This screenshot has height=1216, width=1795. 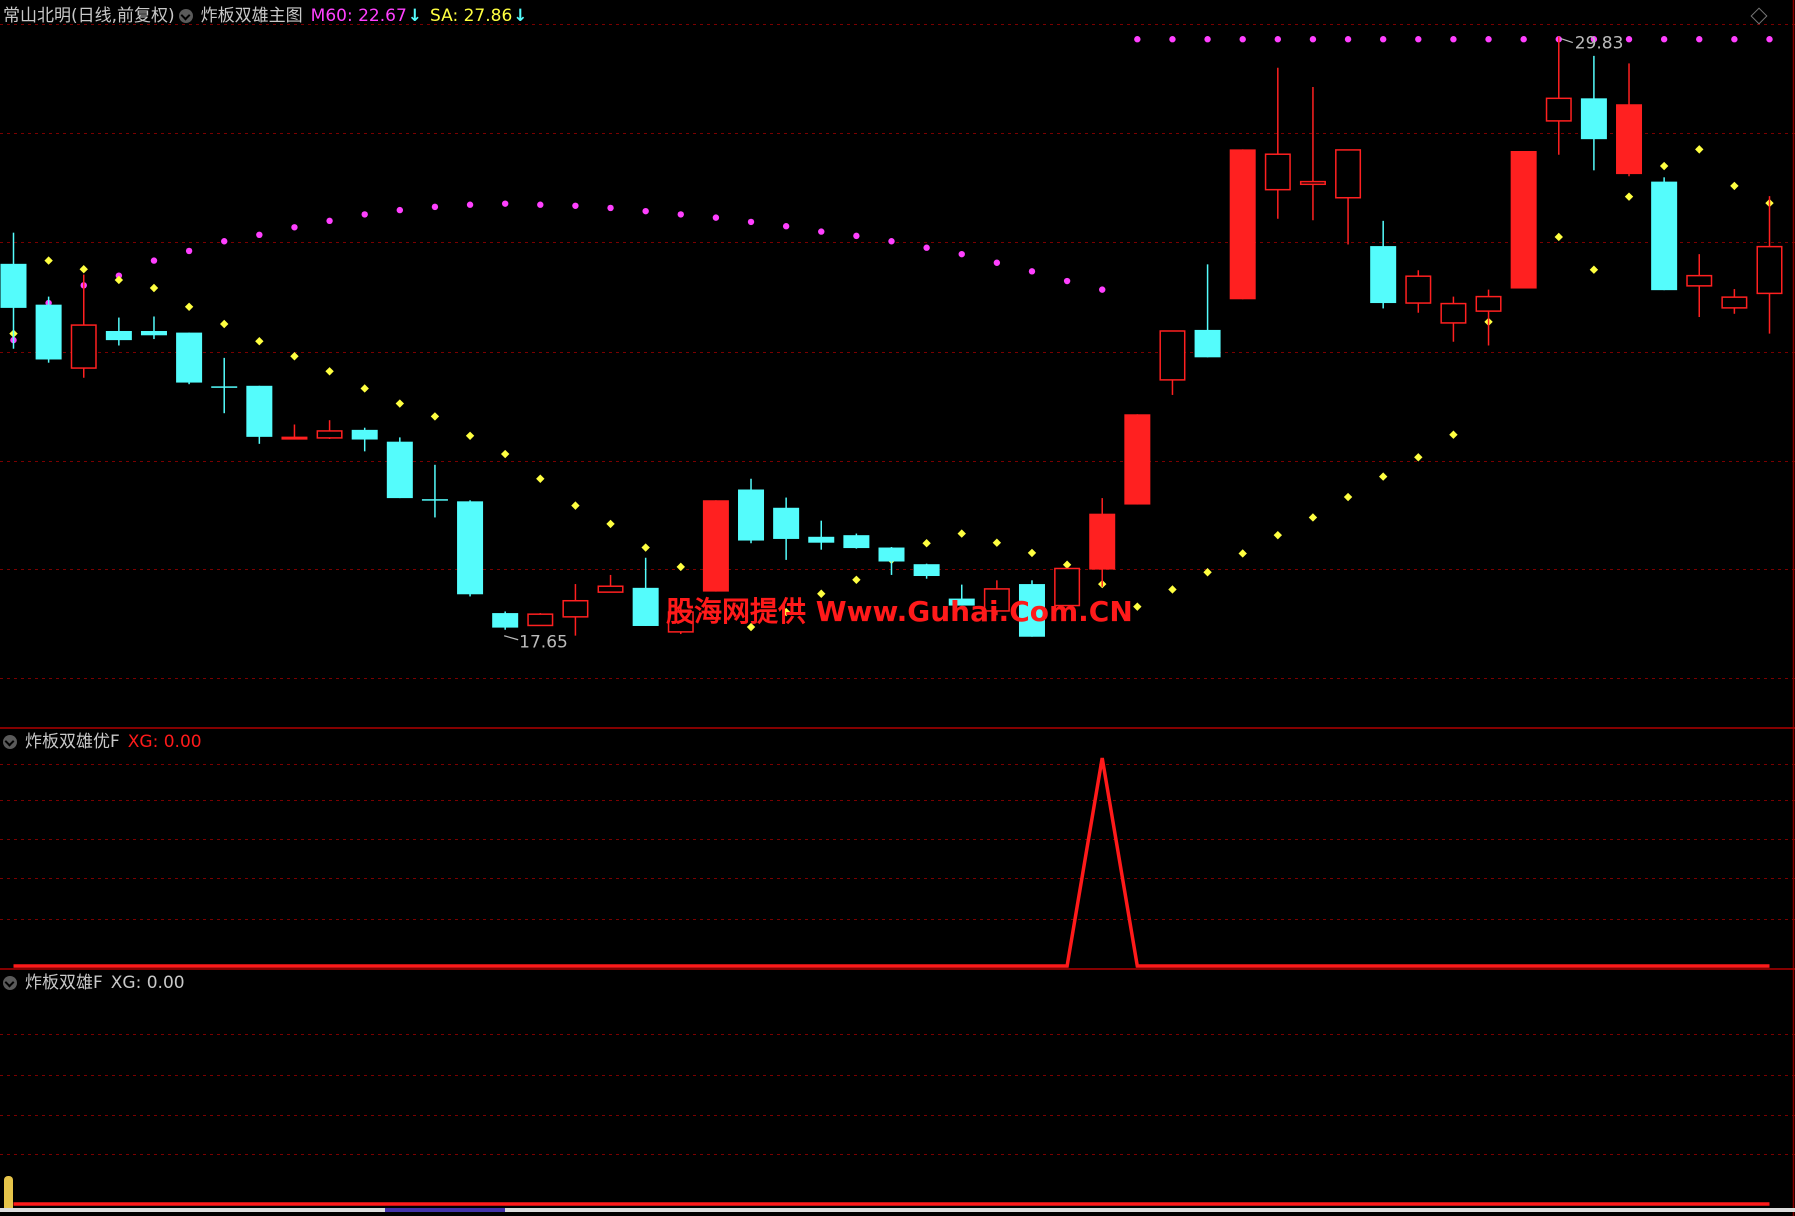 What do you see at coordinates (10, 983) in the screenshot?
I see `sub2-menu-icon` at bounding box center [10, 983].